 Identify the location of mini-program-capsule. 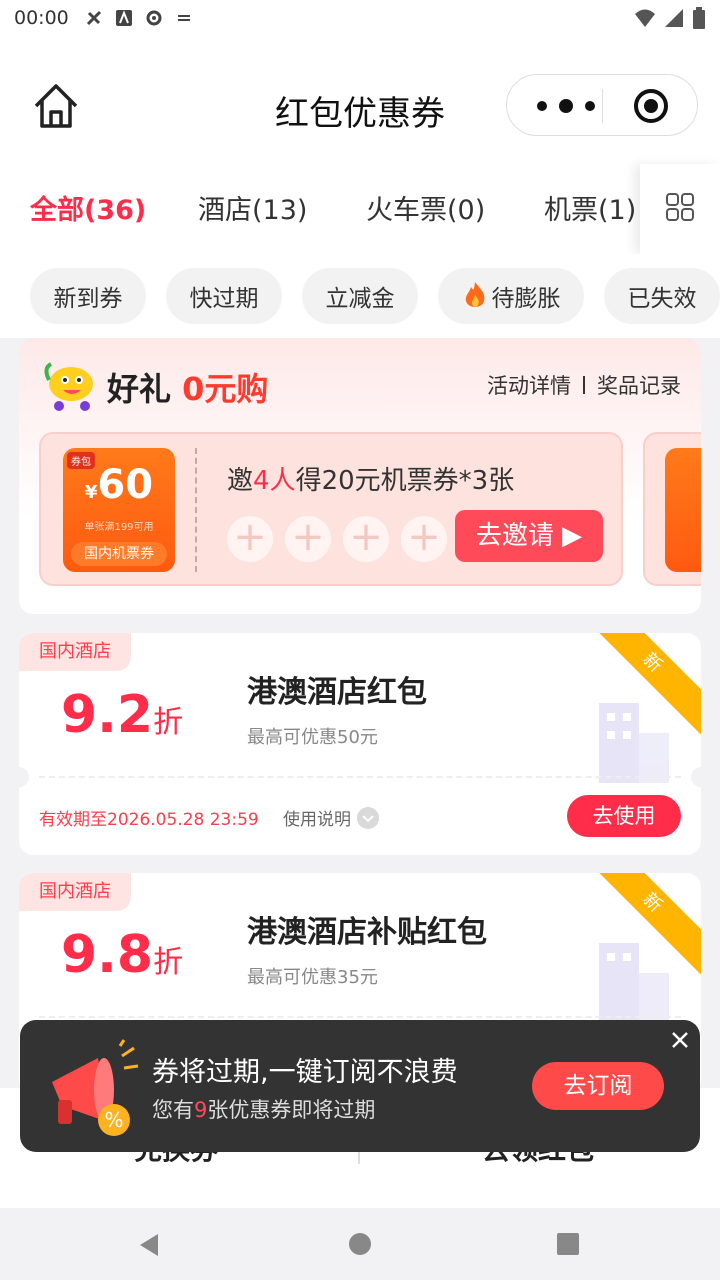
(602, 105).